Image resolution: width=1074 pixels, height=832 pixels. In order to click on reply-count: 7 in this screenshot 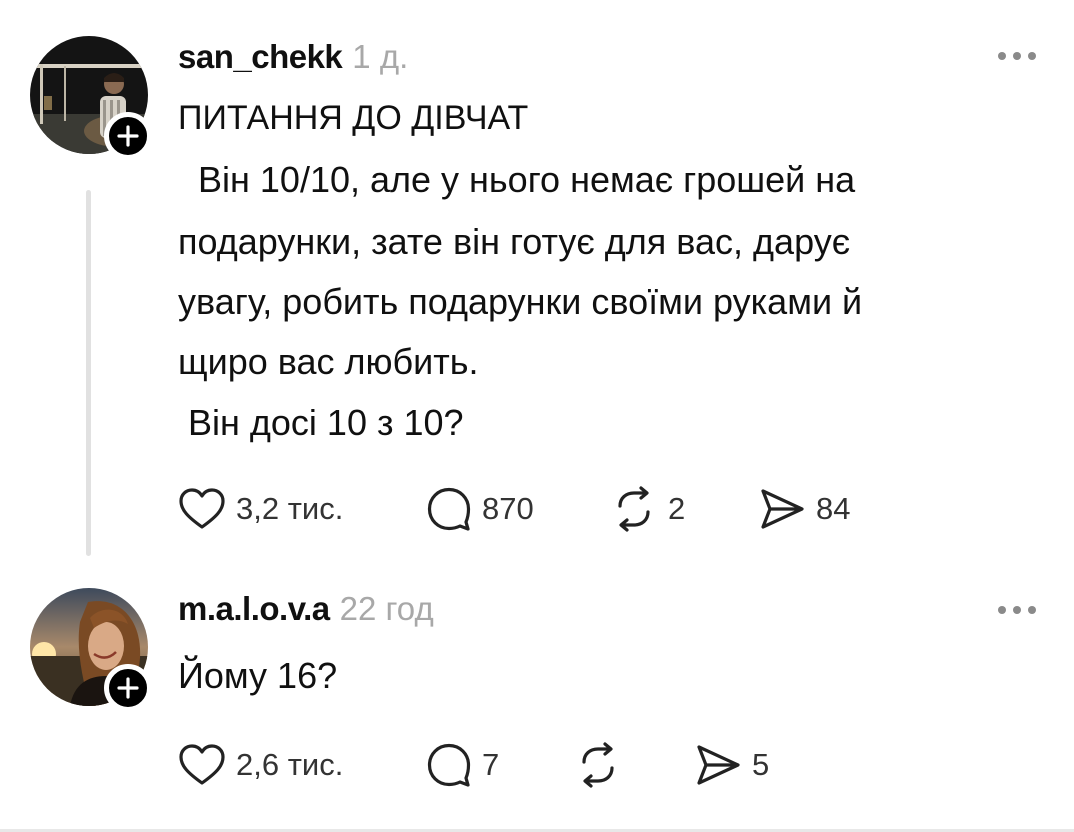, I will do `click(491, 764)`.